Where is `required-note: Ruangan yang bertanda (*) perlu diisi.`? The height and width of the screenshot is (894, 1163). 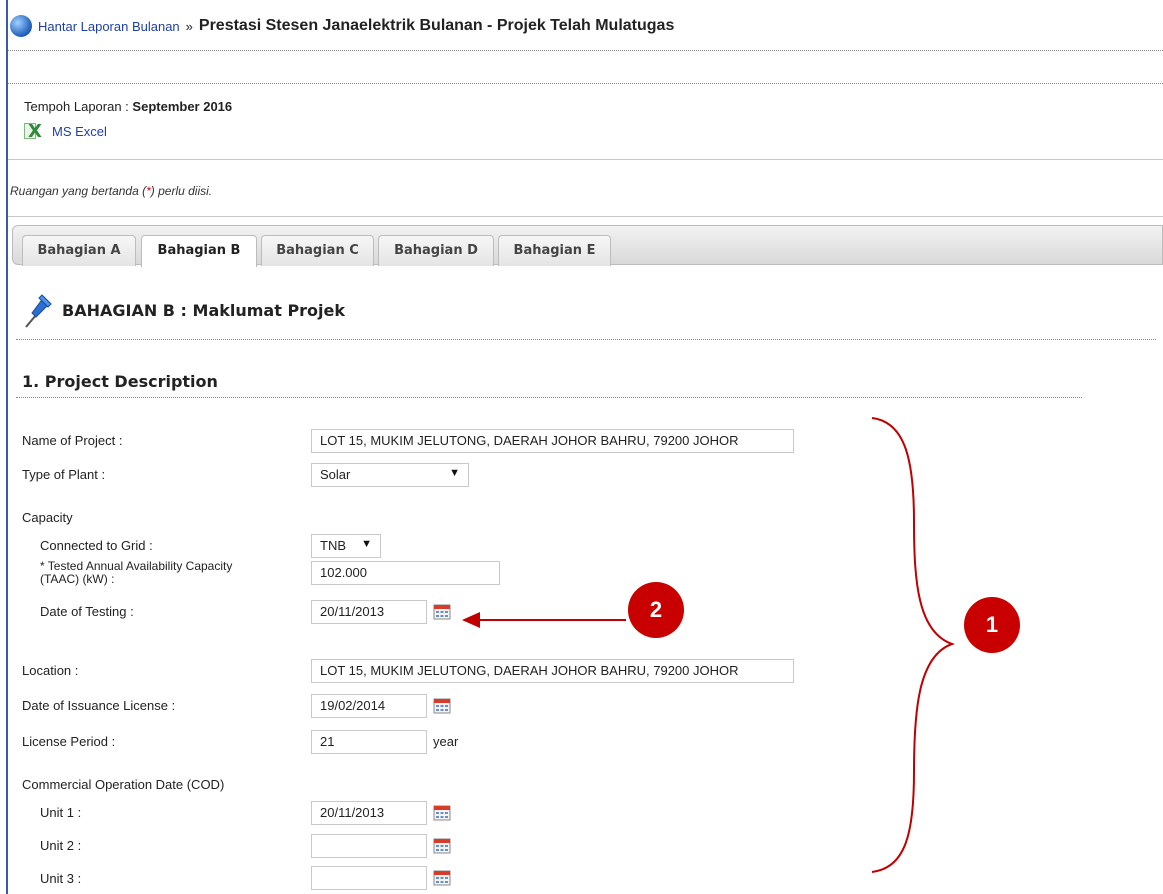
required-note: Ruangan yang bertanda (*) perlu diisi. is located at coordinates (111, 191).